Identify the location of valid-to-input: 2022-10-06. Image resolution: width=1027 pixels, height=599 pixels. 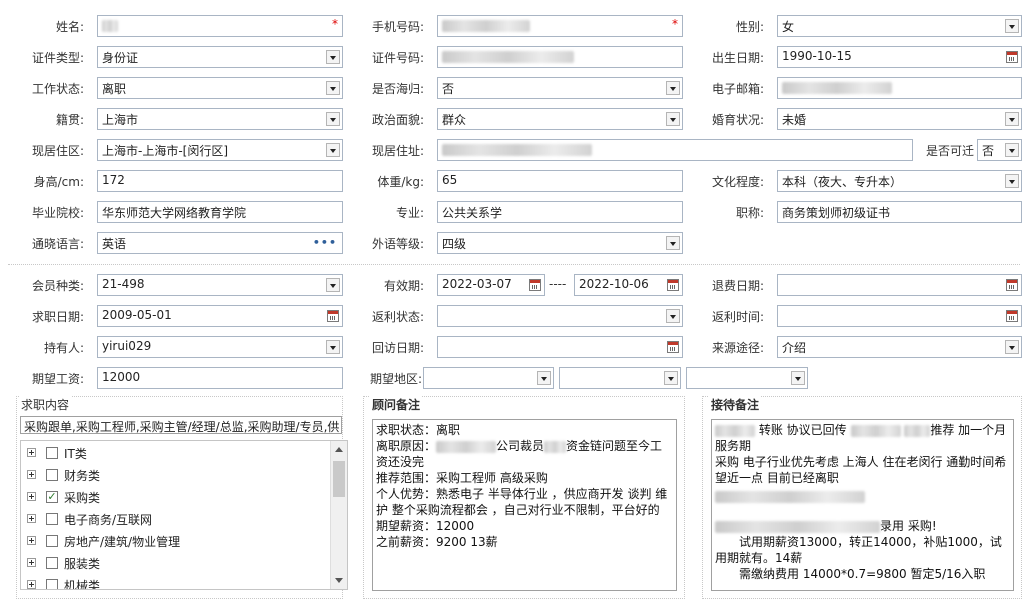
(628, 285).